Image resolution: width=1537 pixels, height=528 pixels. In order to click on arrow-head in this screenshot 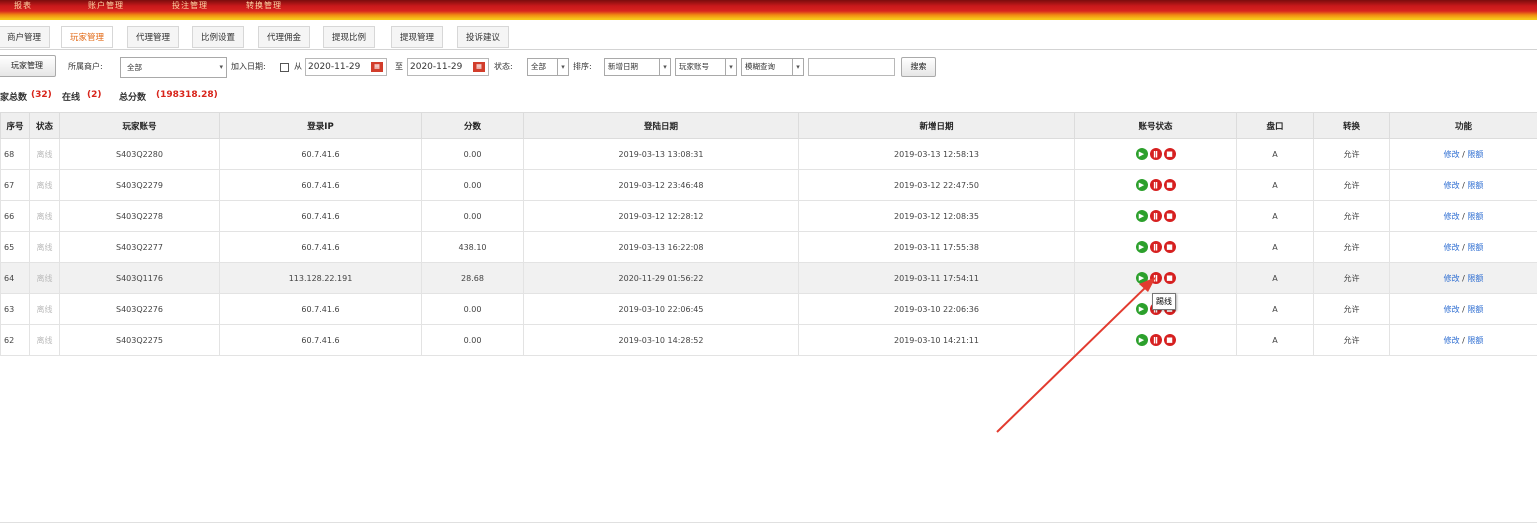, I will do `click(1147, 284)`.